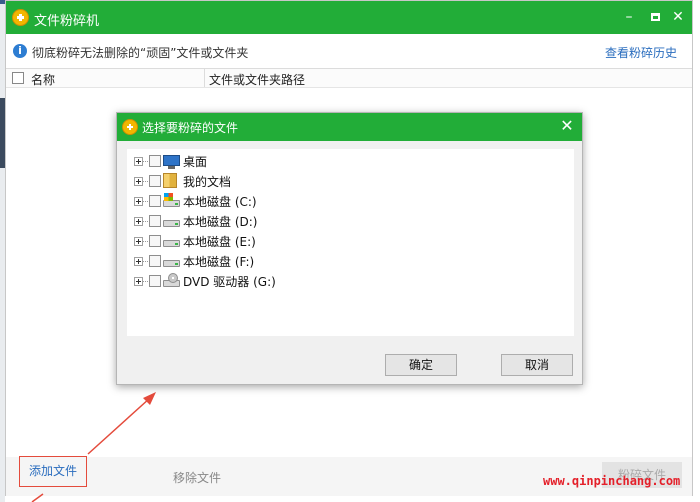 The width and height of the screenshot is (700, 502). Describe the element at coordinates (349, 127) in the screenshot. I see `dialog-title-bar: 选择要粉碎的文件 ✕` at that location.